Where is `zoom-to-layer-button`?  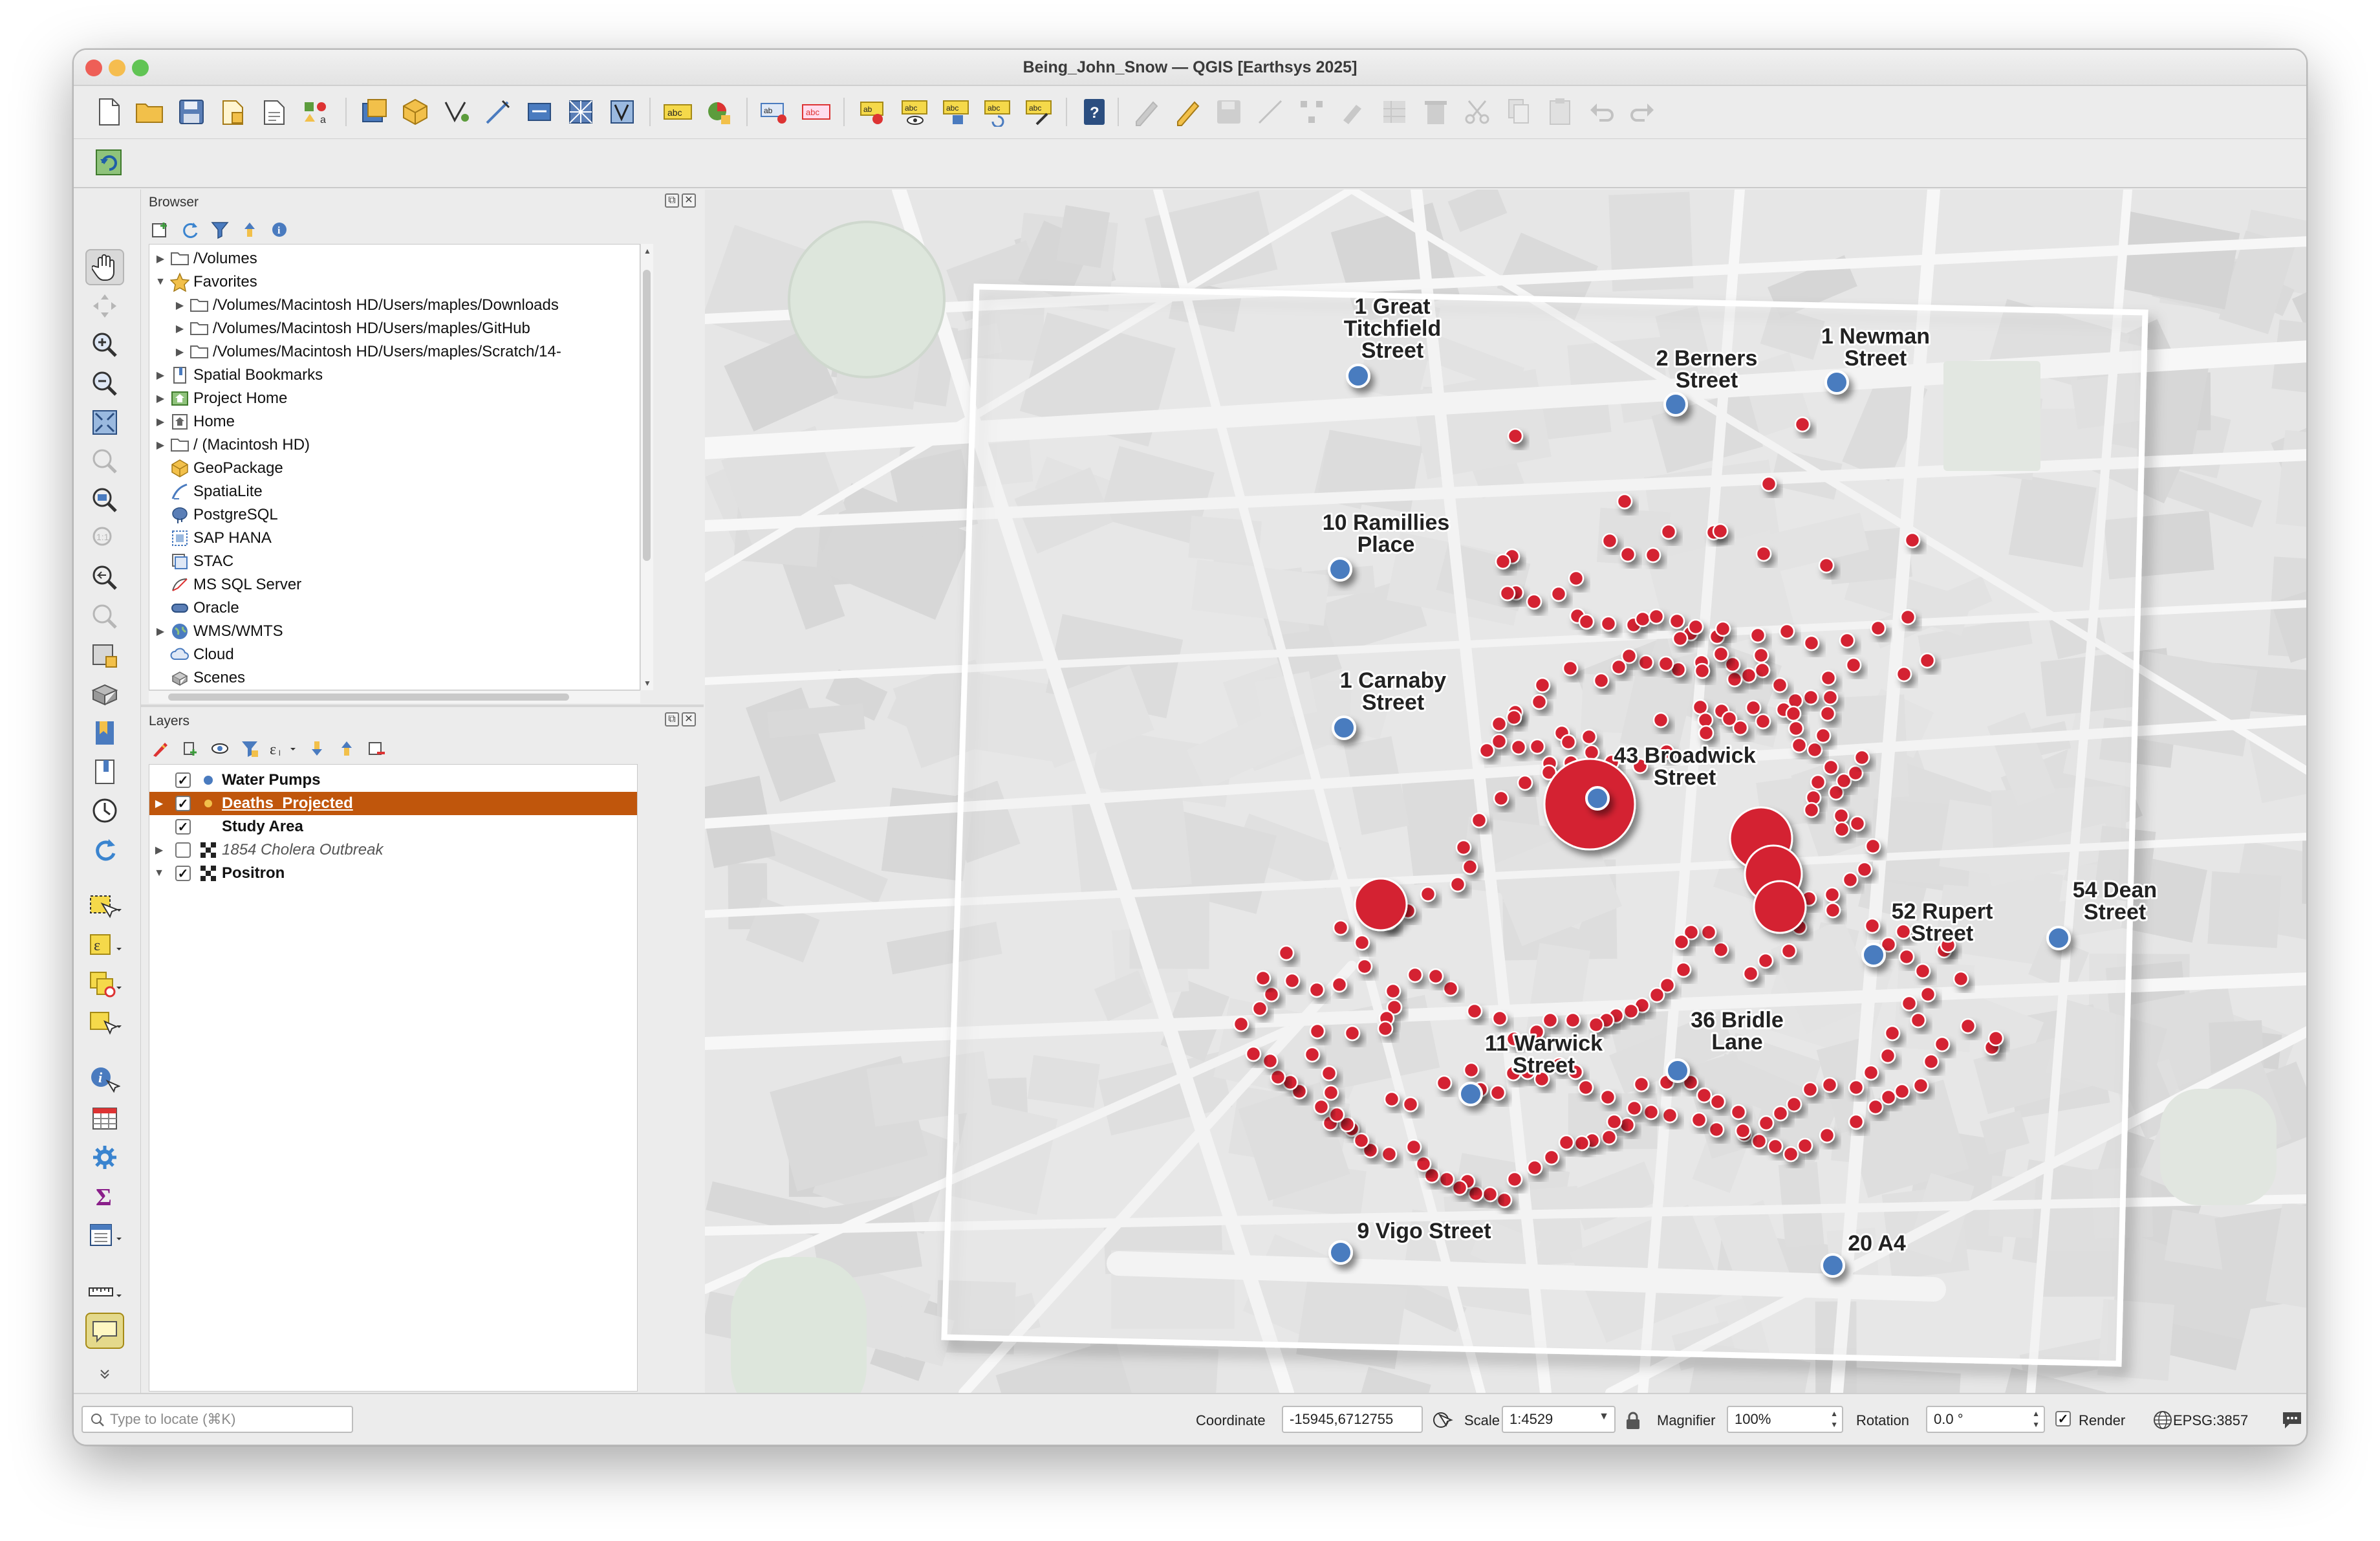
zoom-to-layer-button is located at coordinates (104, 500).